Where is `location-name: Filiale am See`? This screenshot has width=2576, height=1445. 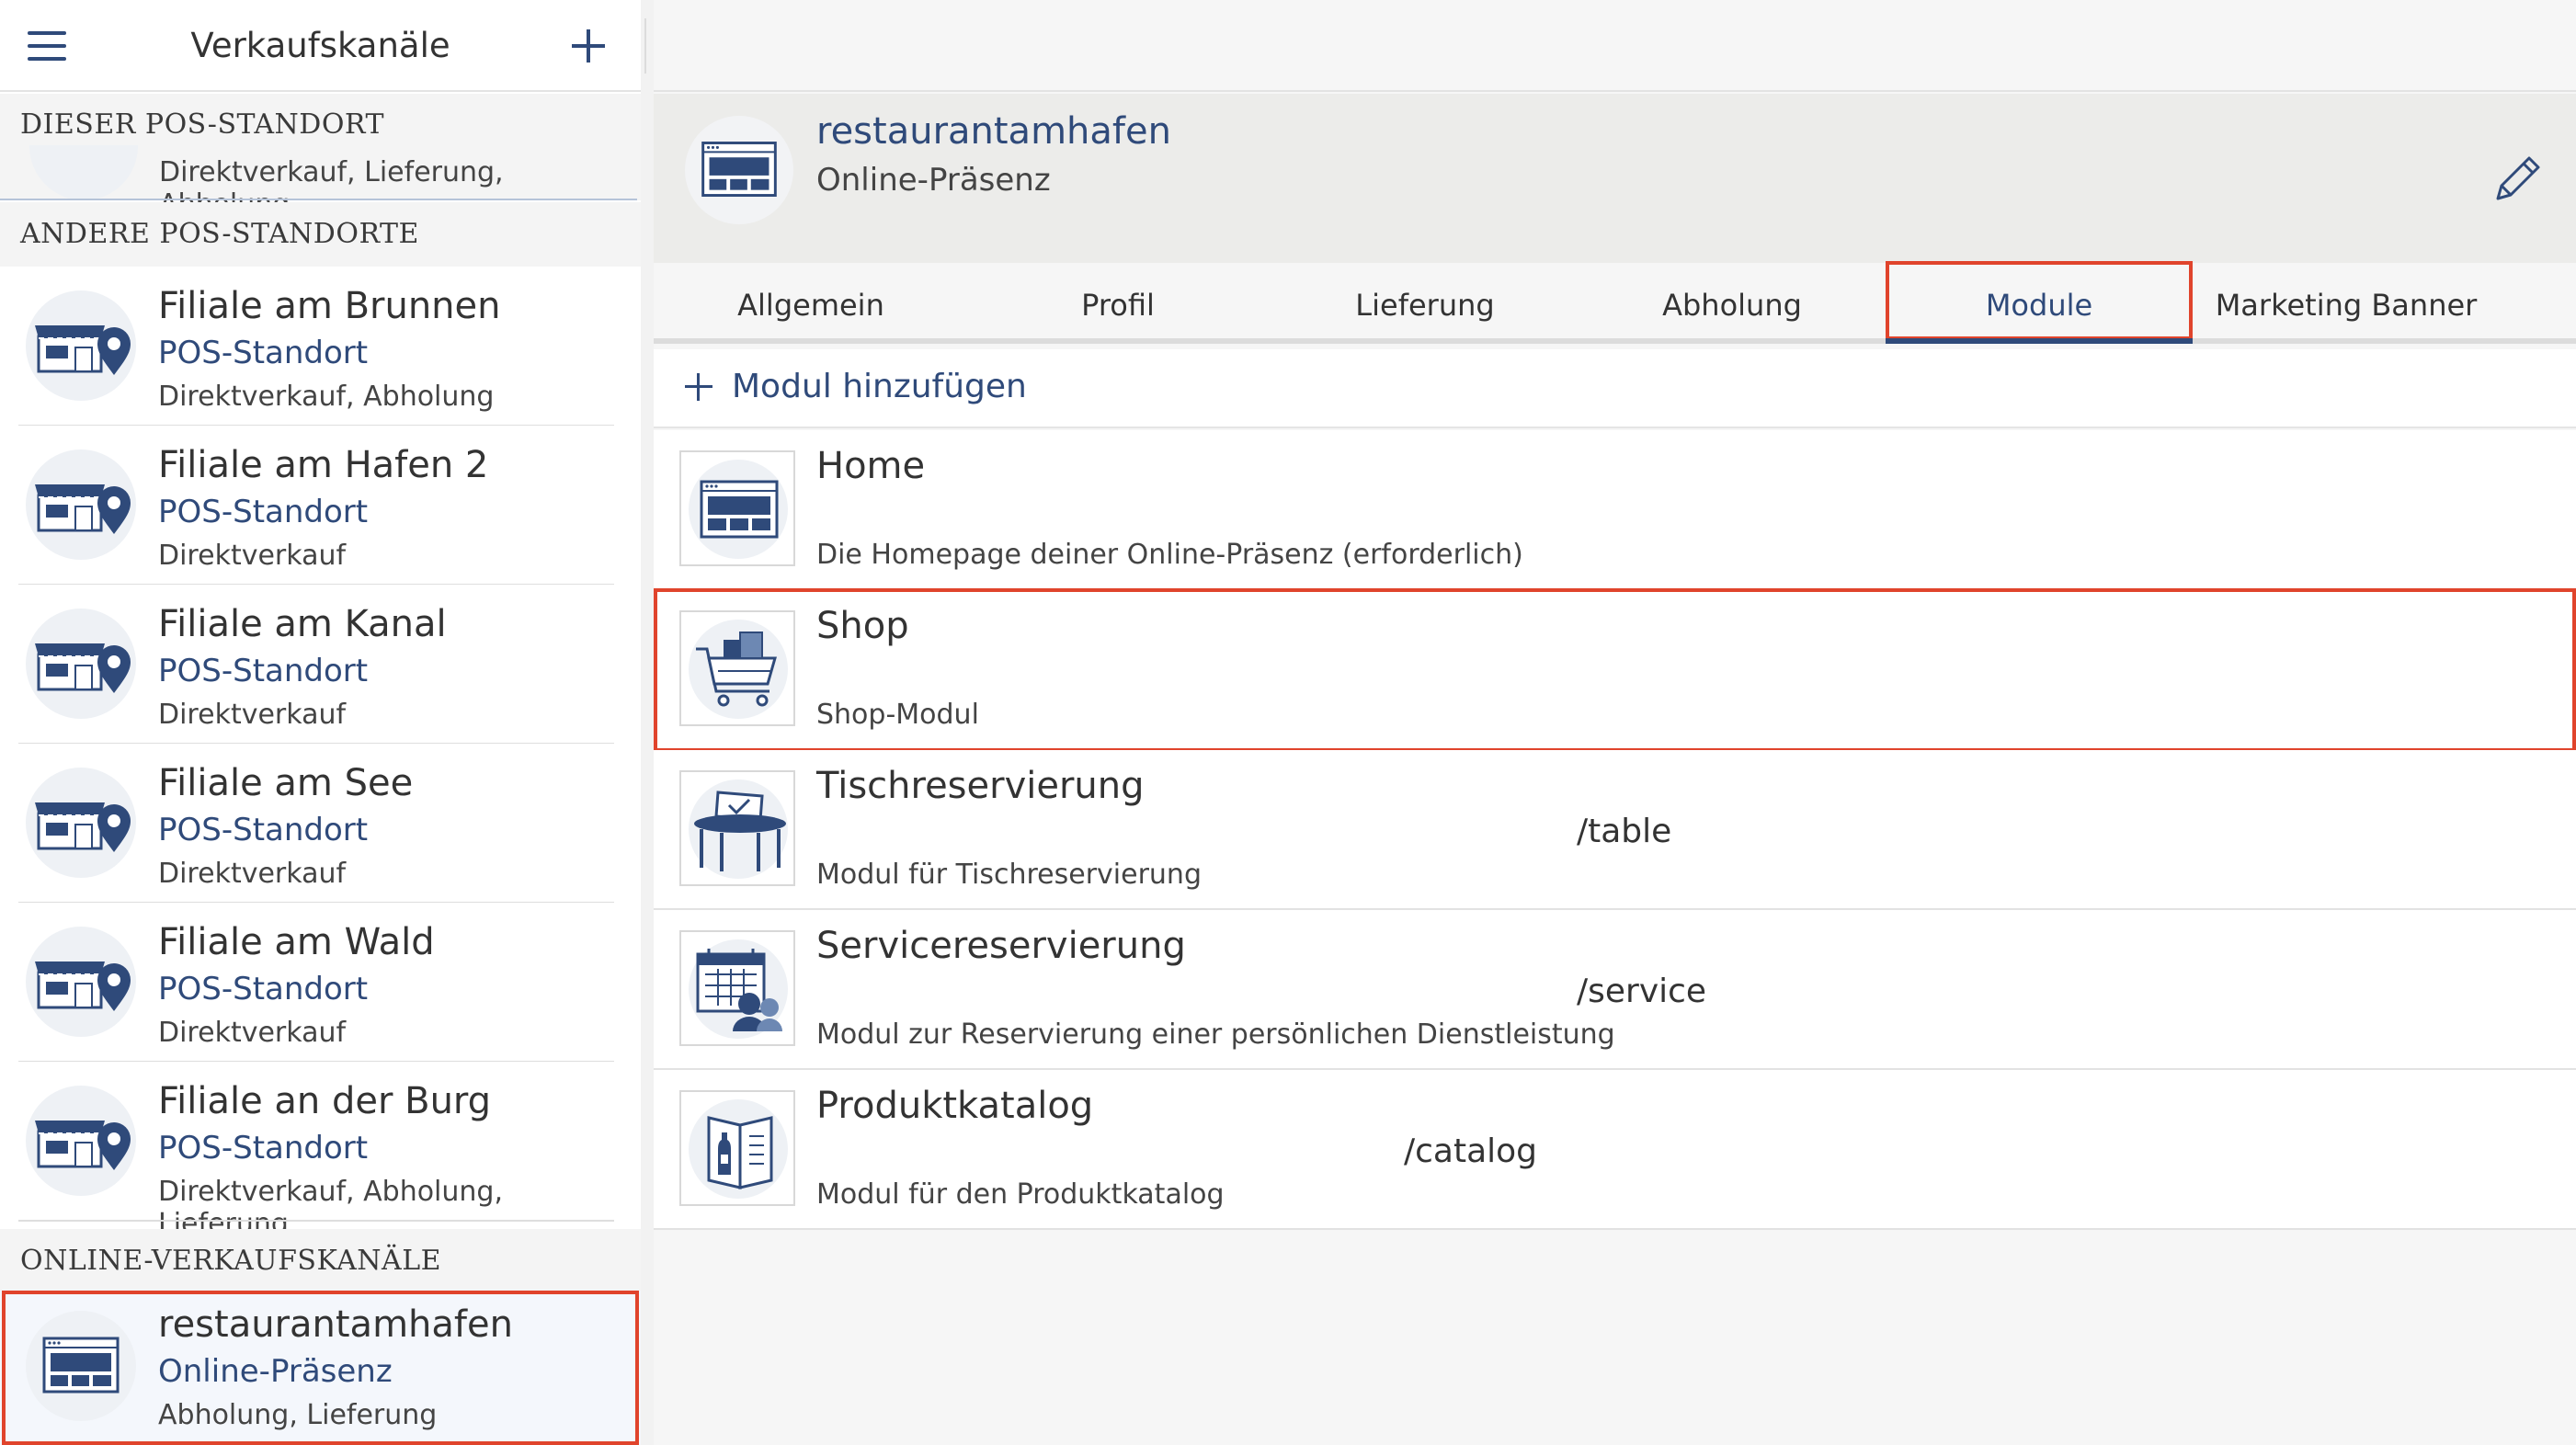 location-name: Filiale am See is located at coordinates (286, 783).